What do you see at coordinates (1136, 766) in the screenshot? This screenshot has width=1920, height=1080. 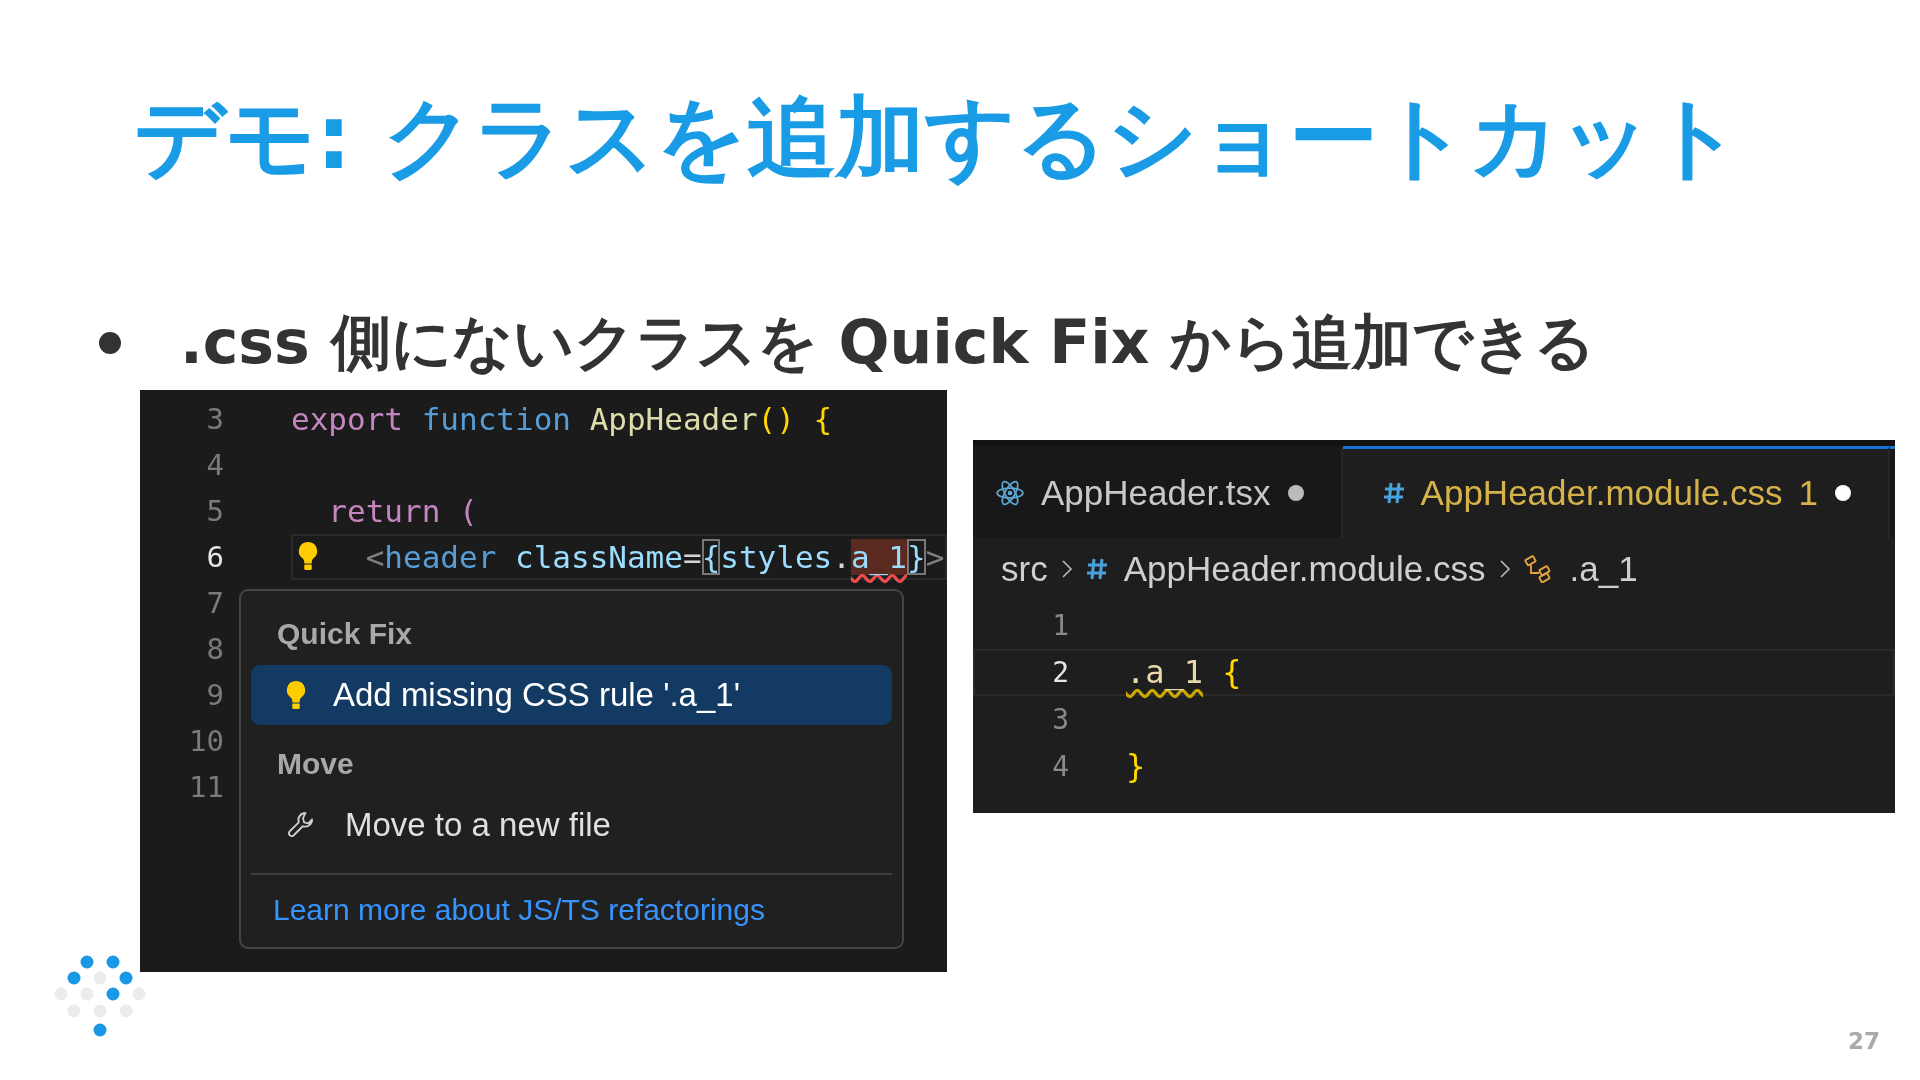 I see `code-line: }` at bounding box center [1136, 766].